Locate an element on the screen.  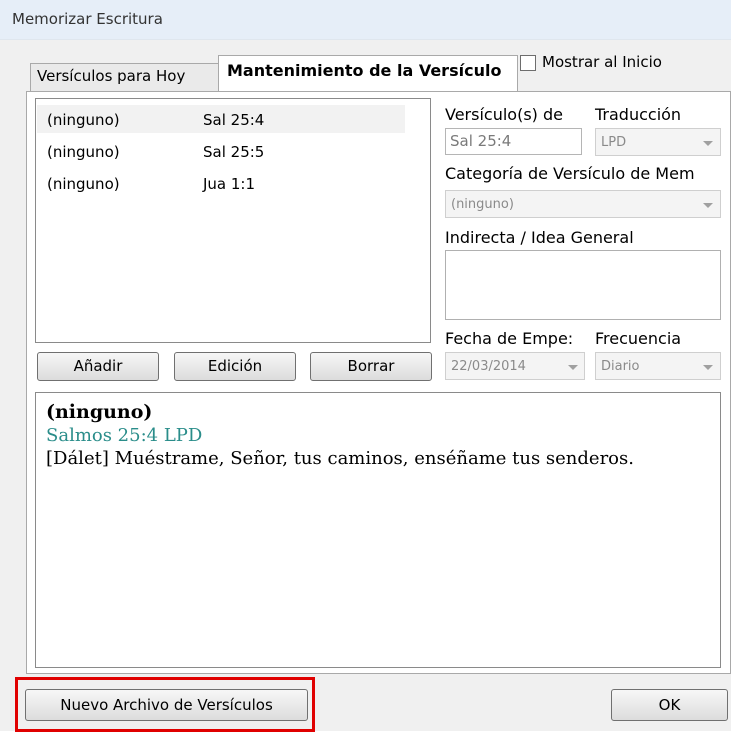
verse-reference-label: Versículo(s) de is located at coordinates (504, 114).